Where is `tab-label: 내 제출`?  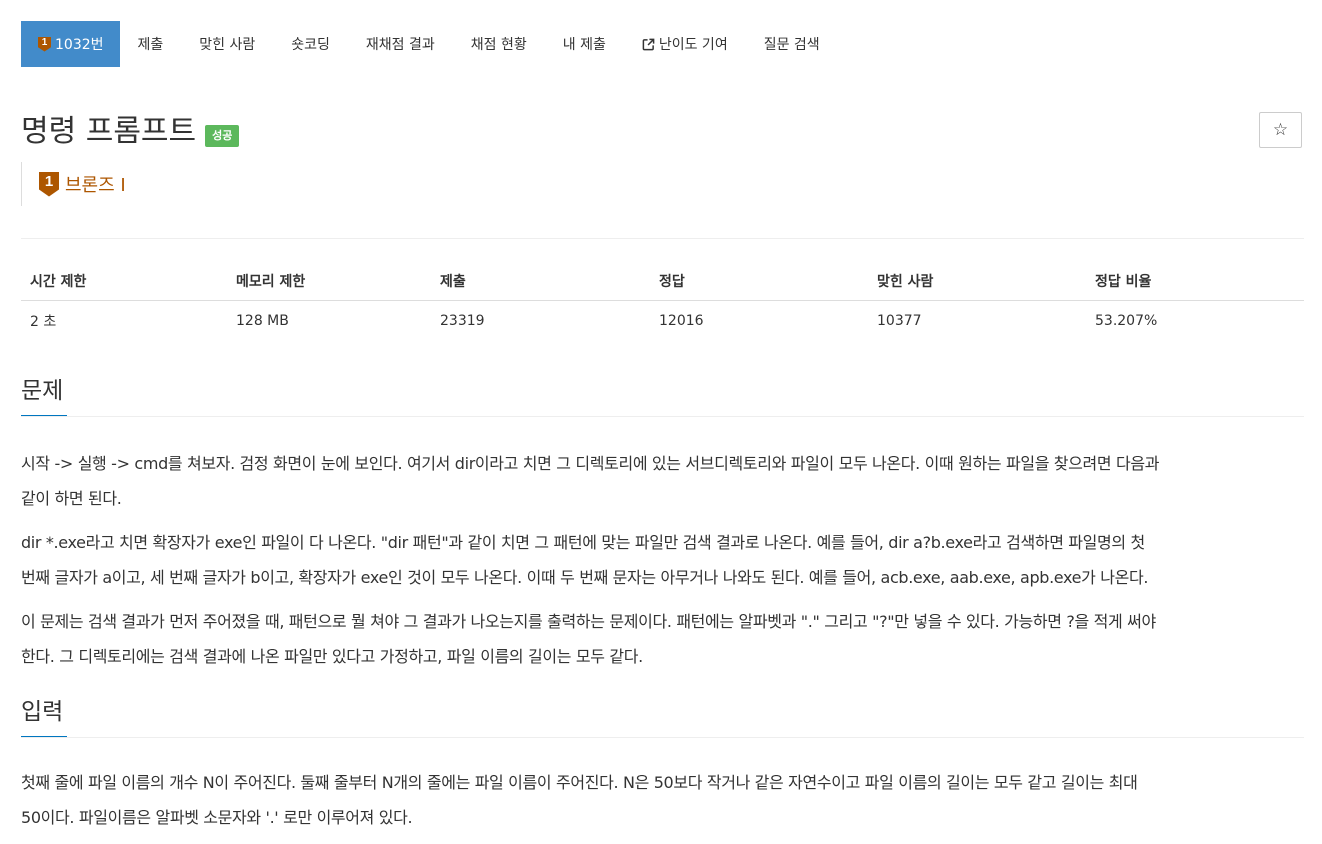 tab-label: 내 제출 is located at coordinates (584, 45).